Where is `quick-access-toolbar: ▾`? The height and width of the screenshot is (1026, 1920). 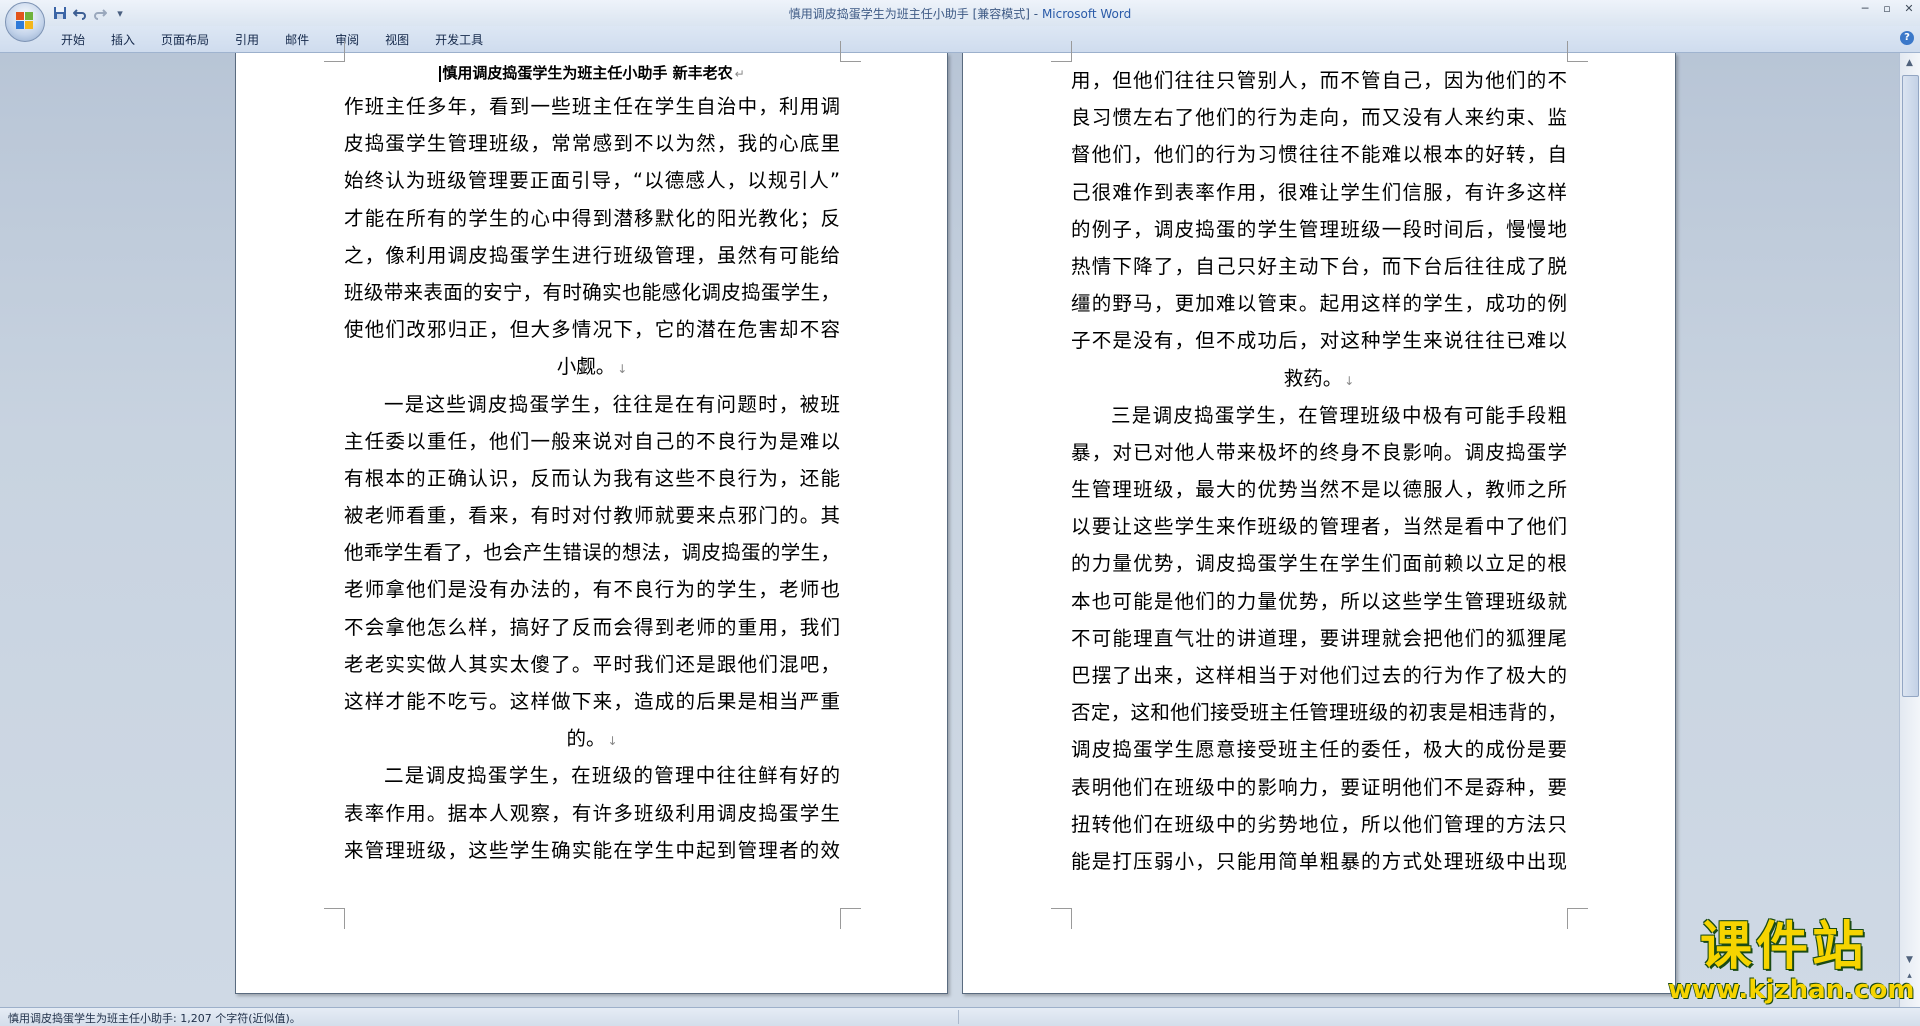 quick-access-toolbar: ▾ is located at coordinates (90, 13).